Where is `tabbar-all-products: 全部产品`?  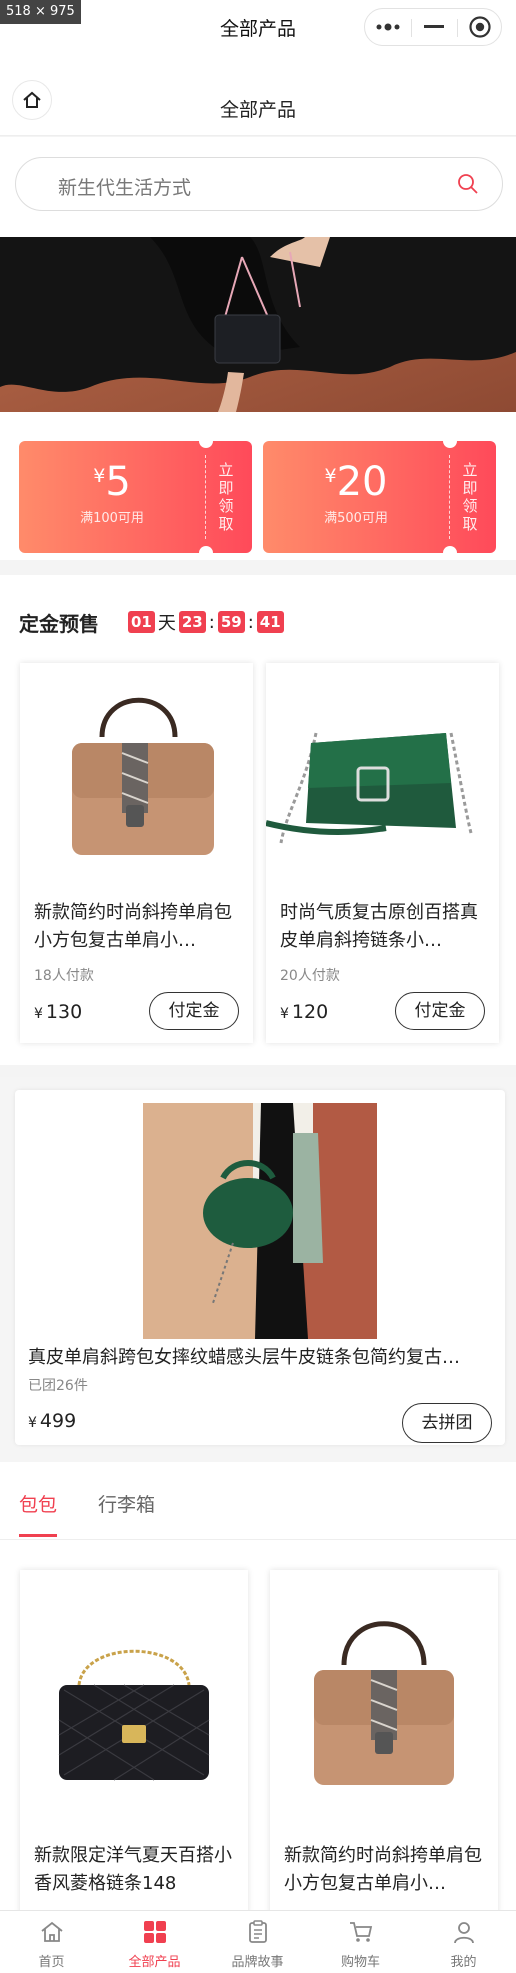
tabbar-all-products: 全部产品 is located at coordinates (154, 1942).